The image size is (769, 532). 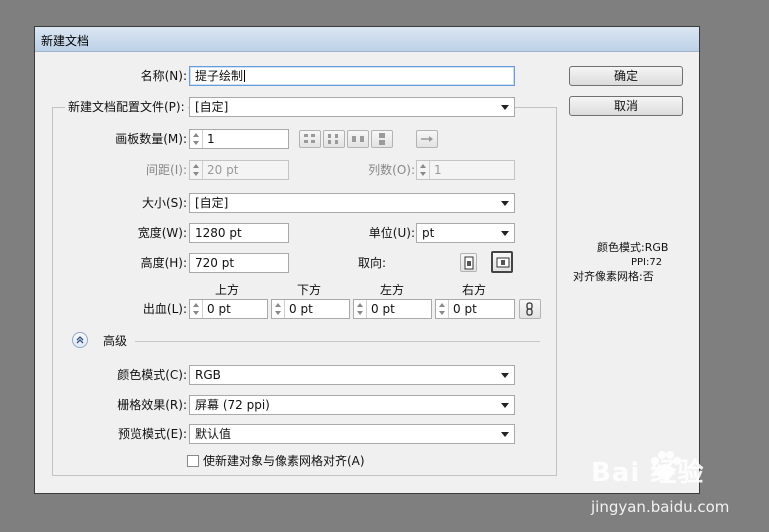 I want to click on raster-effects-value: 屏幕 (72 ppi), so click(x=232, y=405).